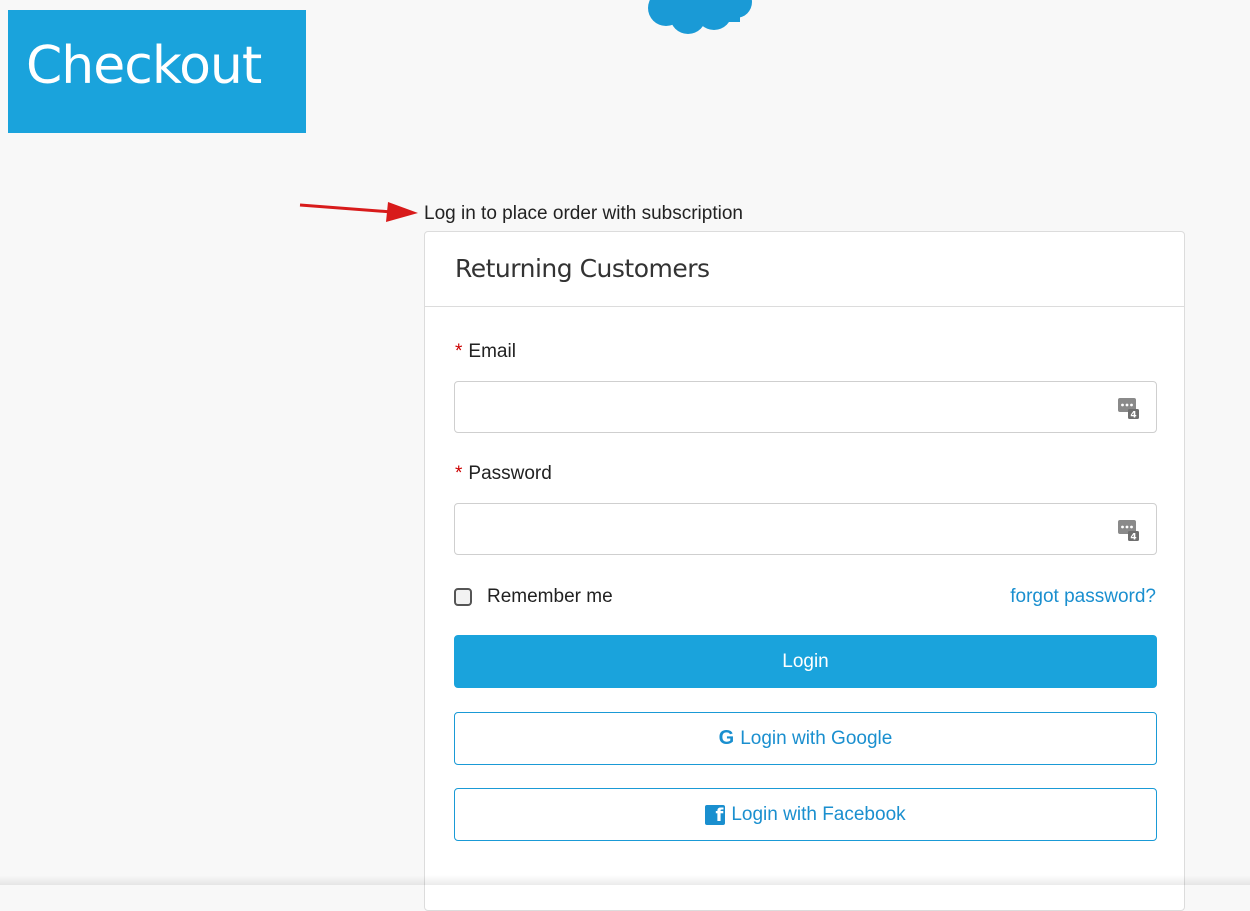 This screenshot has width=1250, height=911. Describe the element at coordinates (510, 473) in the screenshot. I see `password-label-text: Password` at that location.